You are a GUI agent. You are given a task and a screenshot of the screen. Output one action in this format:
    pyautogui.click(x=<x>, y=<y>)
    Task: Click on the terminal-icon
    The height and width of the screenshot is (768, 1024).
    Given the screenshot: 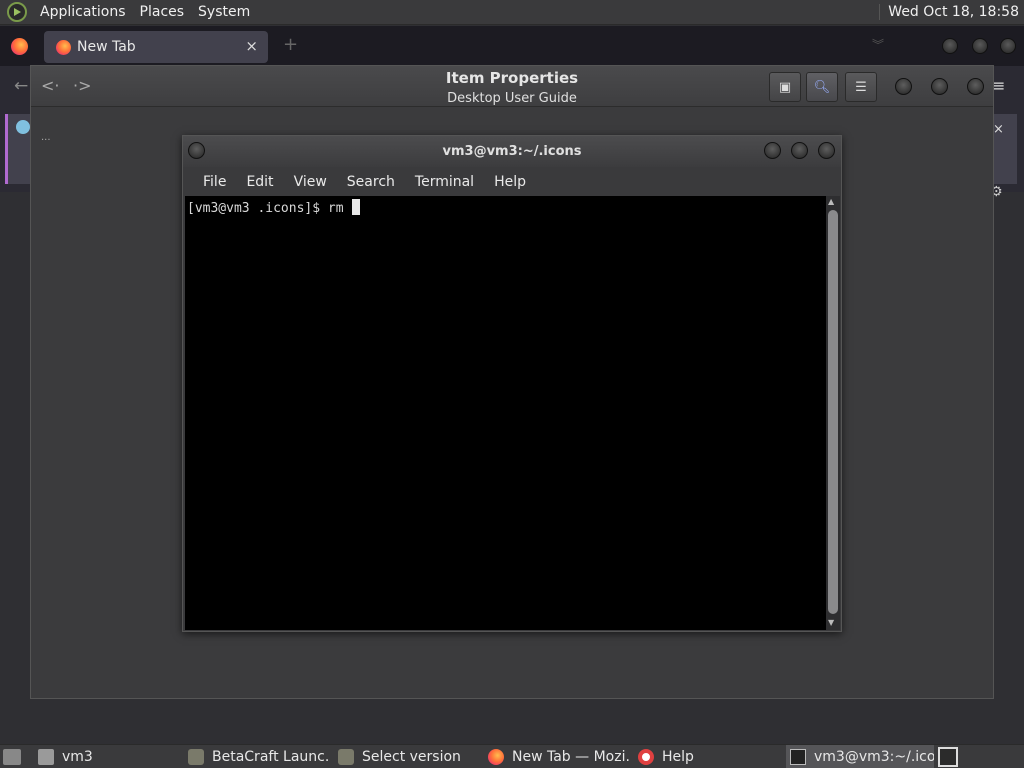 What is the action you would take?
    pyautogui.click(x=798, y=757)
    